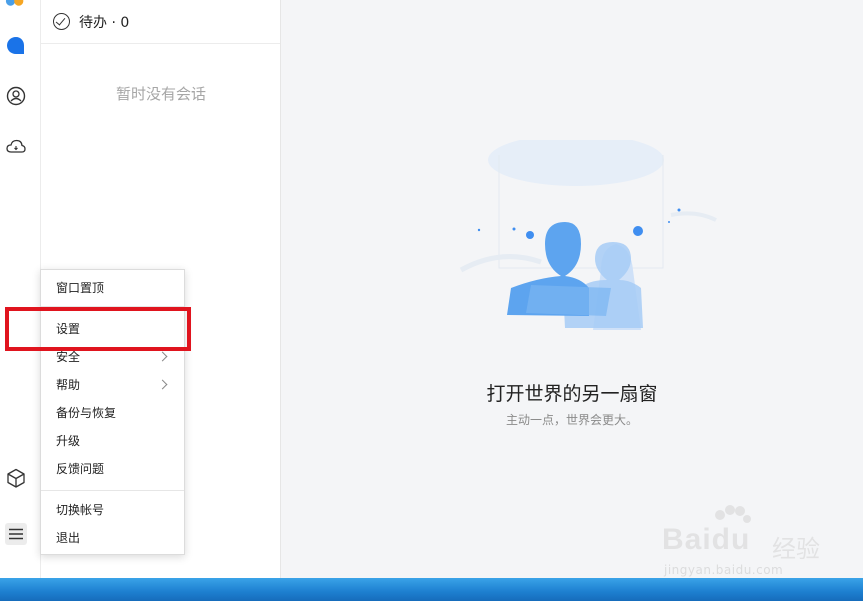 This screenshot has height=601, width=863. I want to click on watermark-brand: Baidu, so click(706, 539).